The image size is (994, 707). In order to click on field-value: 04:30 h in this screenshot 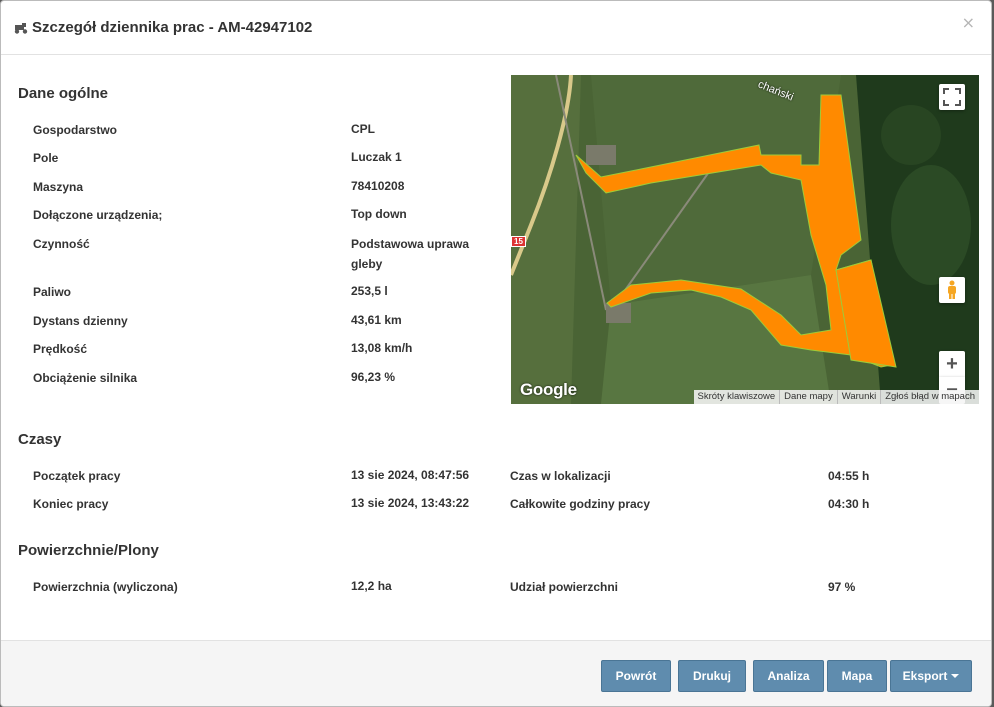, I will do `click(849, 504)`.